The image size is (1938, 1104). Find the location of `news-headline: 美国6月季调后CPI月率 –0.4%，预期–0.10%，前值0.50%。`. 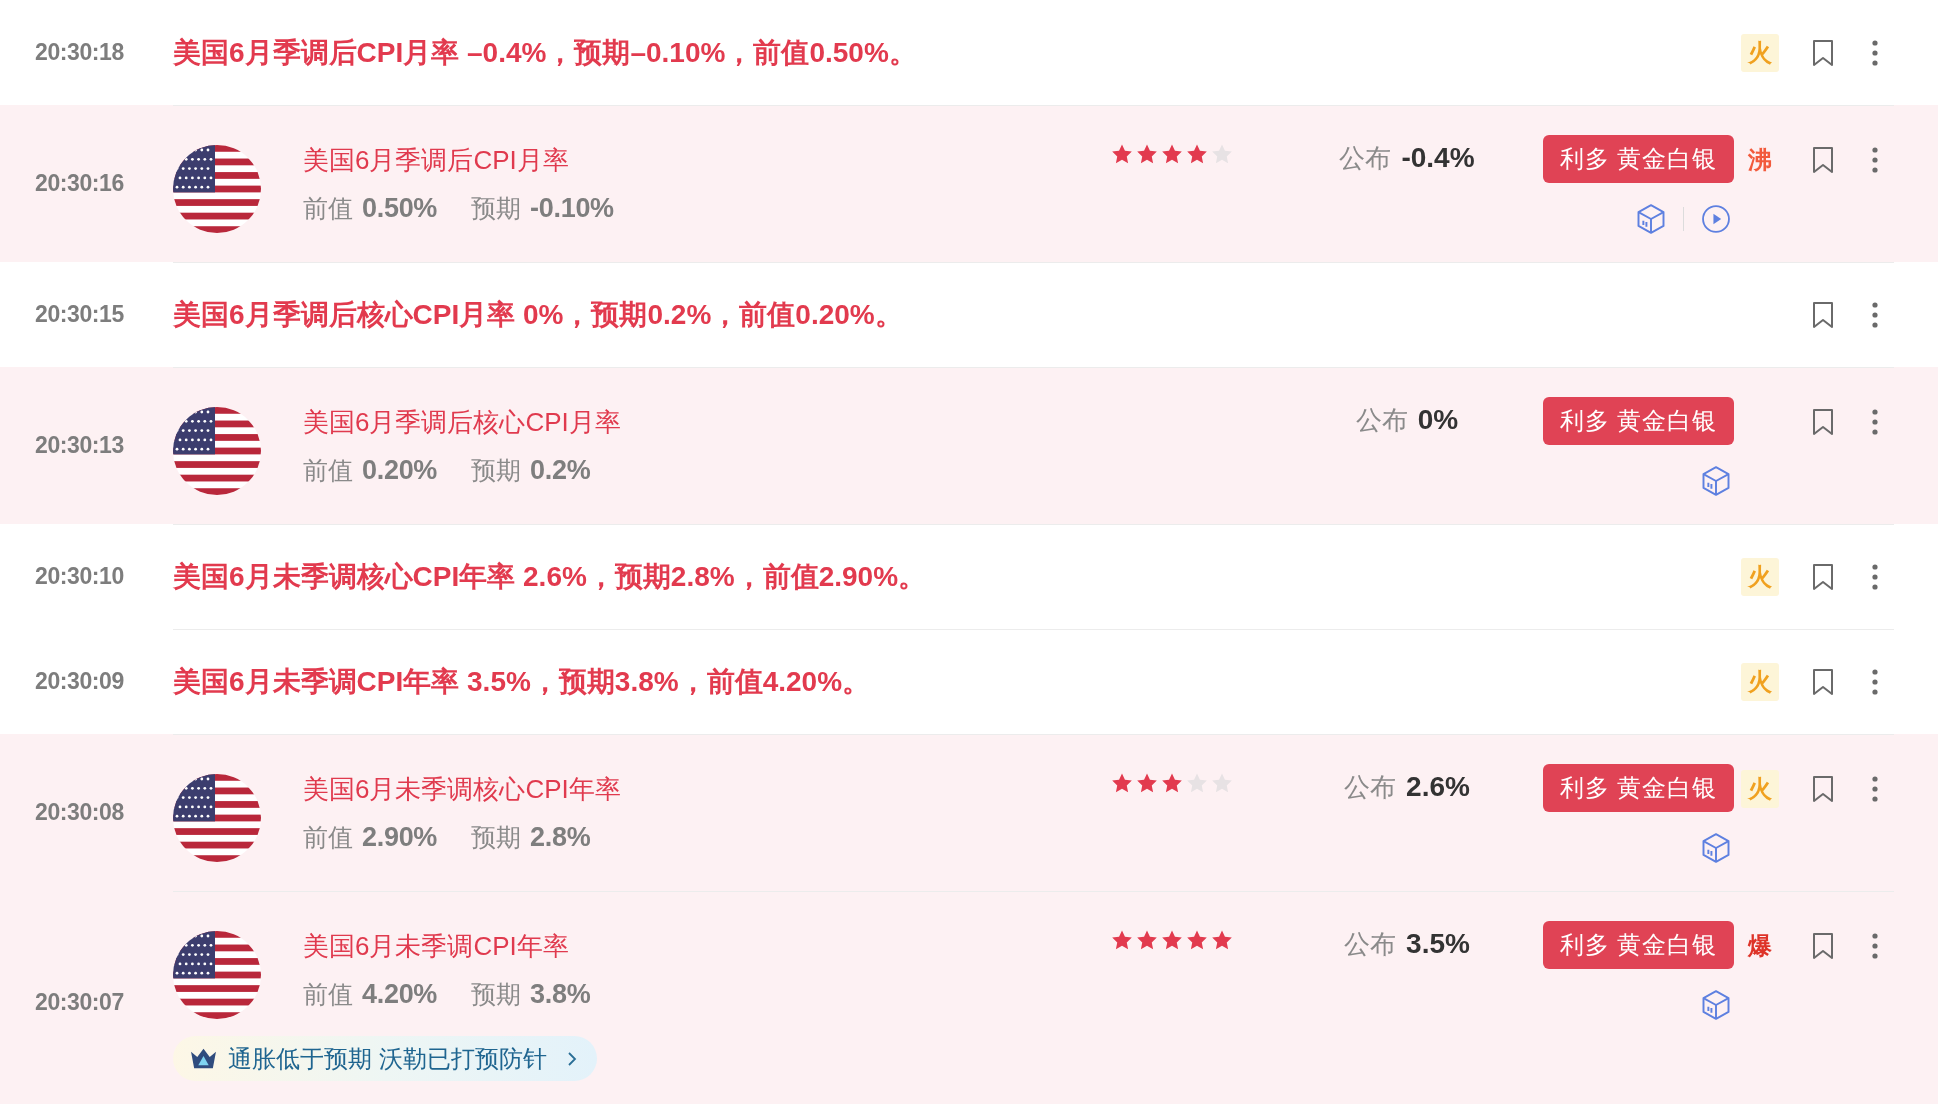

news-headline: 美国6月季调后CPI月率 –0.4%，预期–0.10%，前值0.50%。 is located at coordinates (545, 52).